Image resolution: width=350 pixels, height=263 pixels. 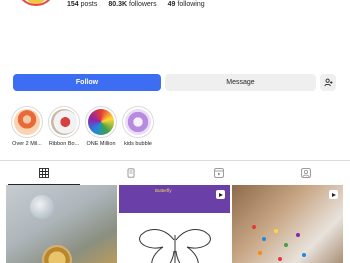 I want to click on post-thumbnail: Butterfly, so click(x=174, y=224).